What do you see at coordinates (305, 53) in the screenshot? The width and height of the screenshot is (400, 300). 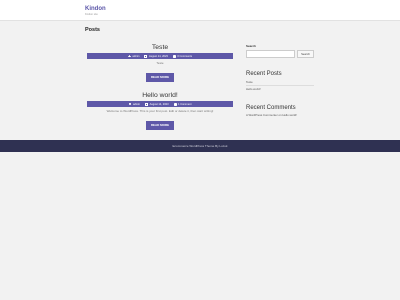 I see `search-button: Search` at bounding box center [305, 53].